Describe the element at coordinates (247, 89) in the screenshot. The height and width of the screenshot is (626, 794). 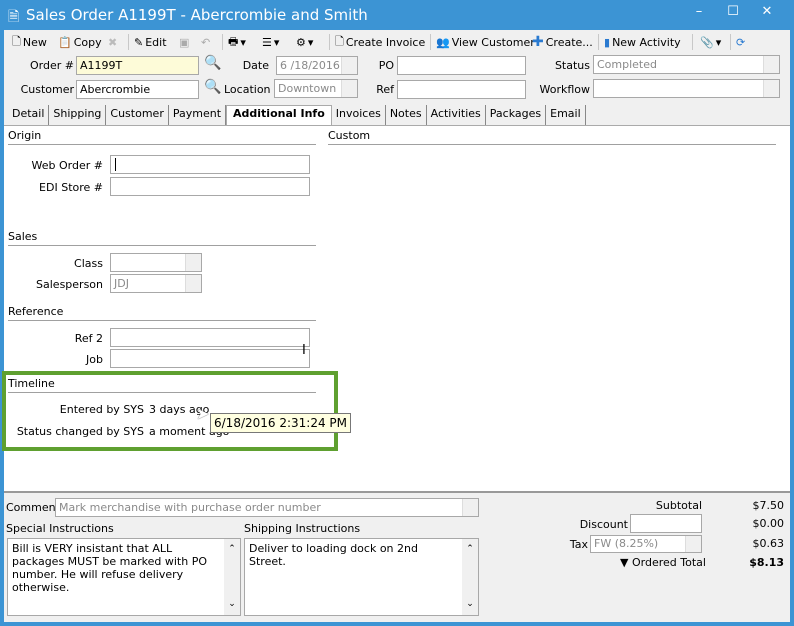
I see `location-label: Location` at that location.